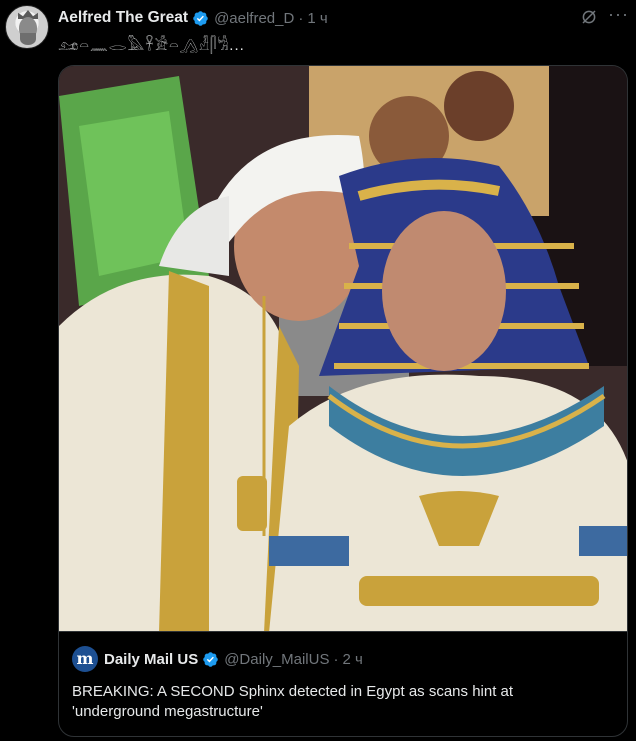 The image size is (636, 741). What do you see at coordinates (352, 659) in the screenshot?
I see `quoted-tweet-timestamp: 2 ч` at bounding box center [352, 659].